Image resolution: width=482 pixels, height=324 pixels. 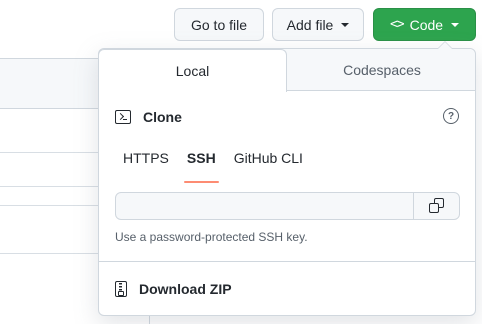 I want to click on clone-header: Clone ?, so click(x=287, y=117).